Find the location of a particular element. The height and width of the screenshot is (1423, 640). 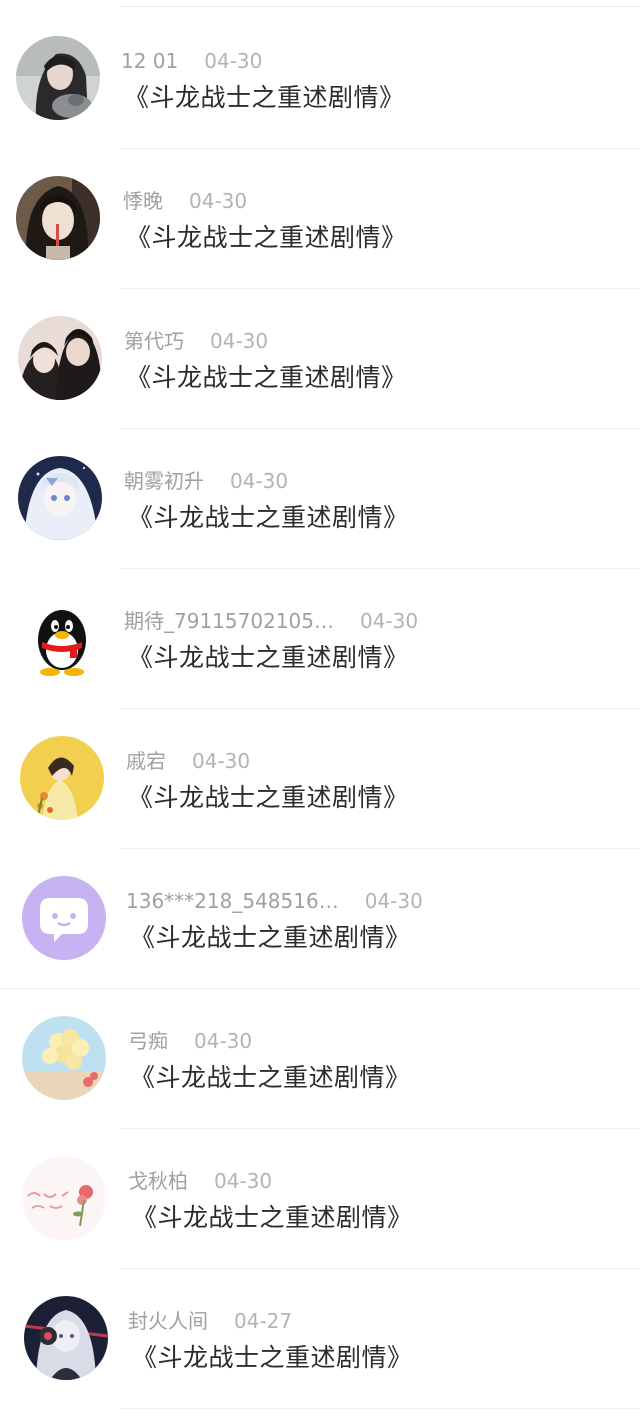

username: 戈秋柏 is located at coordinates (158, 1181).